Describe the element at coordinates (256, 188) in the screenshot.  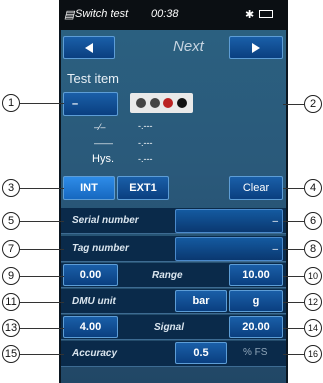
I see `clear-button: Clear` at that location.